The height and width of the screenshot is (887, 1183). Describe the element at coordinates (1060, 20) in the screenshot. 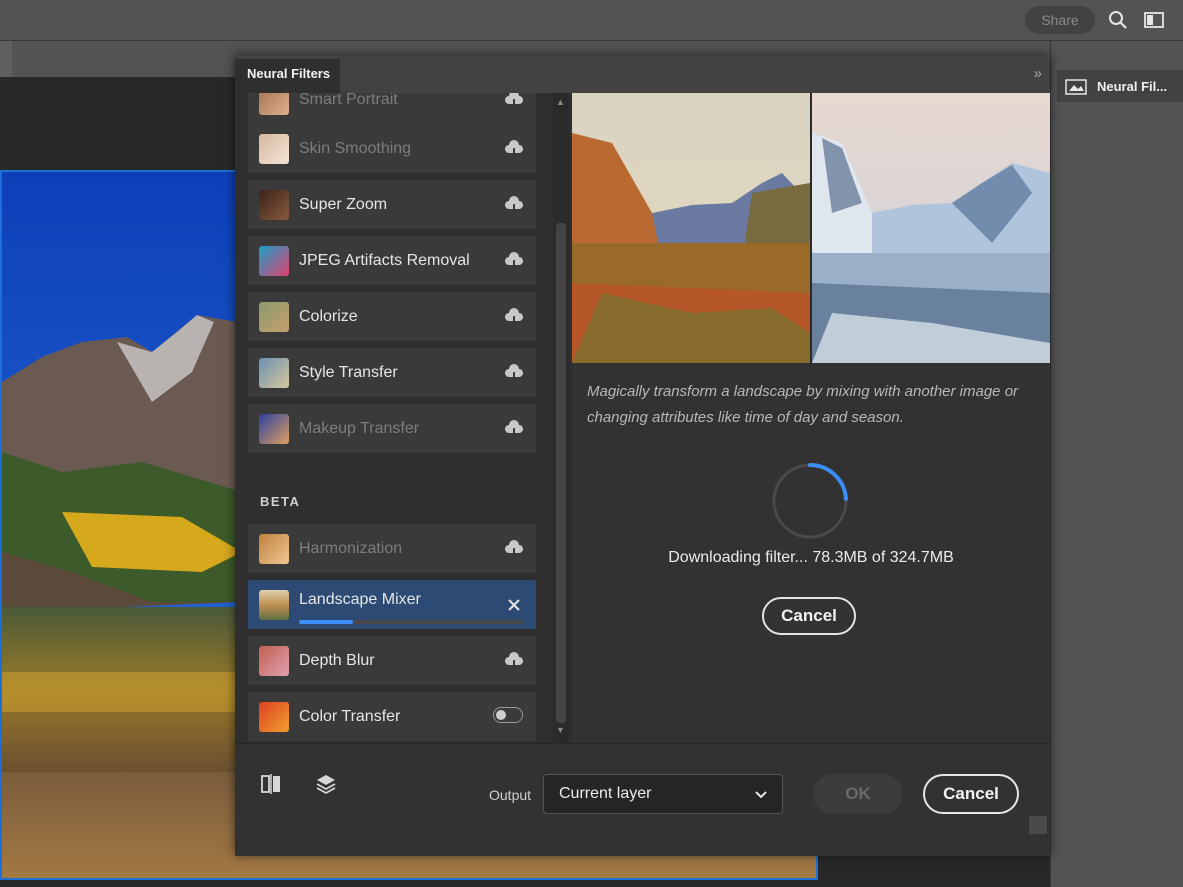

I see `share-button: Share` at that location.